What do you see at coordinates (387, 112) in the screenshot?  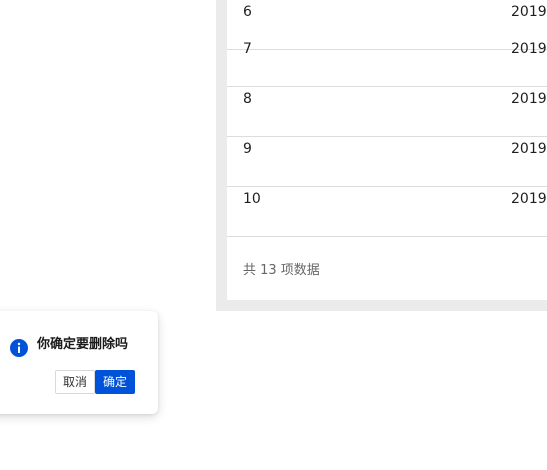 I see `table-row: 8 2019-` at bounding box center [387, 112].